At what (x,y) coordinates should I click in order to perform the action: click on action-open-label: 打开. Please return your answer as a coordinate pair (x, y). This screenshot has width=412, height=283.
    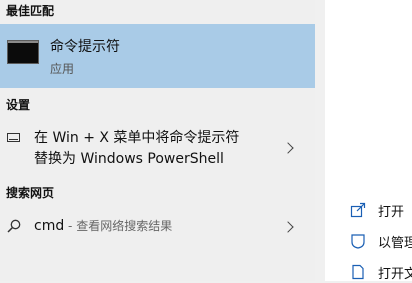
    Looking at the image, I should click on (391, 212).